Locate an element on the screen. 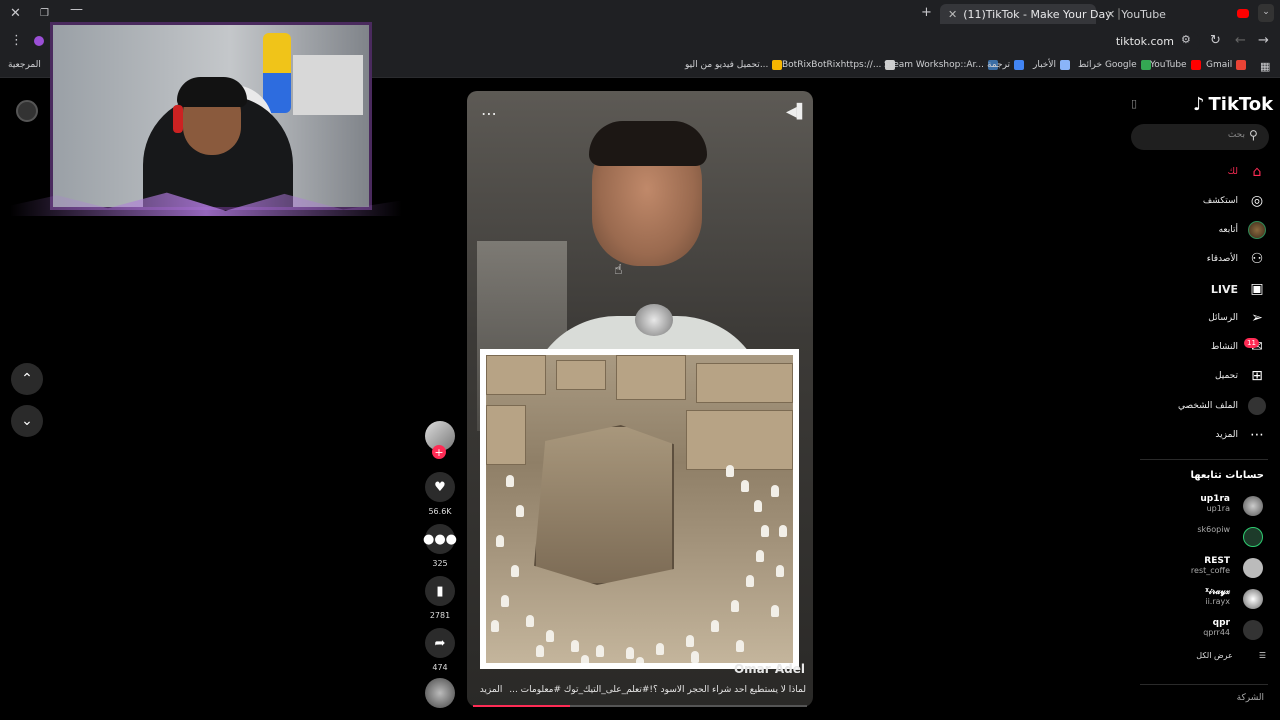 Image resolution: width=1280 pixels, height=720 pixels. tab-tiktok: ✕ (11)TikTok - Make Your Day is located at coordinates (1030, 14).